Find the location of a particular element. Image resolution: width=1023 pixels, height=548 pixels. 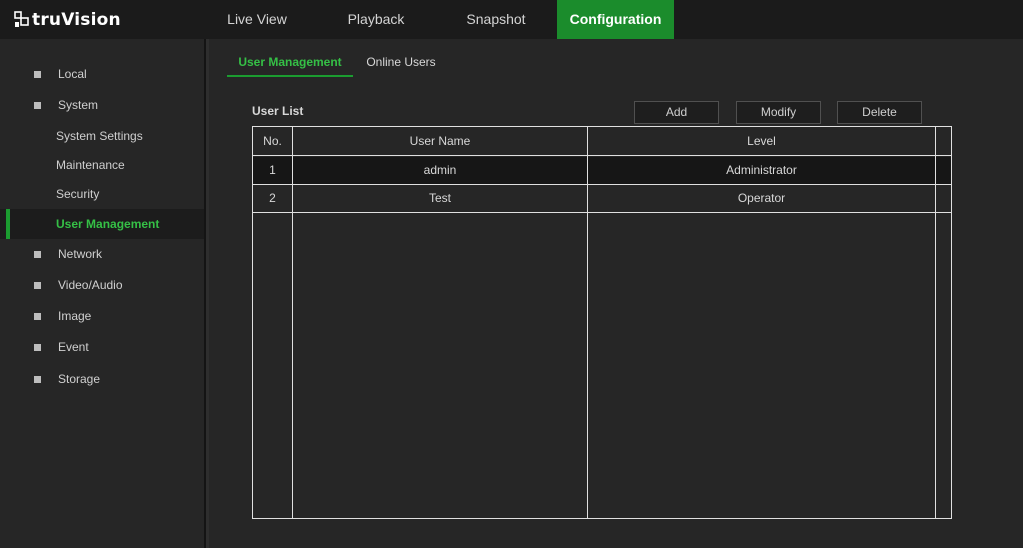

sidebar-item-storage: Storage is located at coordinates (102, 379).